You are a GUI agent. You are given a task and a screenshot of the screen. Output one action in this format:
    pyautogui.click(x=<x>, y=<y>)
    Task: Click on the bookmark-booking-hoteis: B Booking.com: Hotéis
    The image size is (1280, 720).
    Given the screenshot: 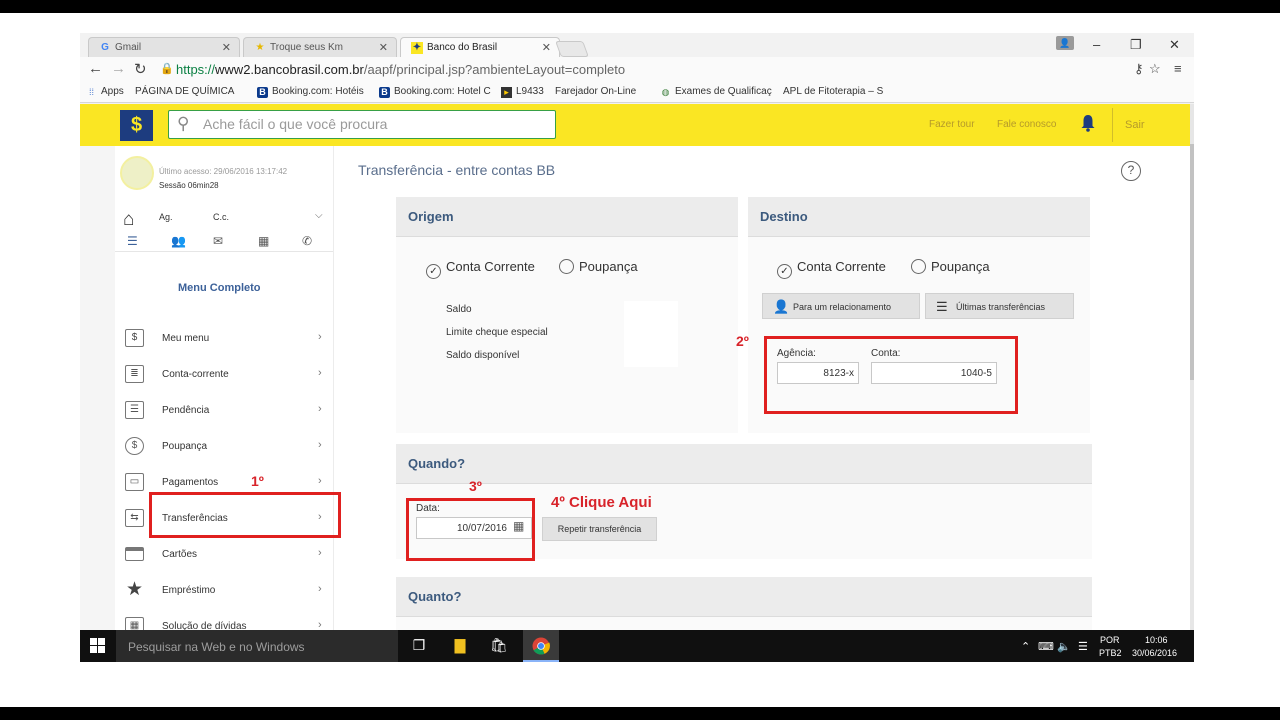 What is the action you would take?
    pyautogui.click(x=310, y=92)
    